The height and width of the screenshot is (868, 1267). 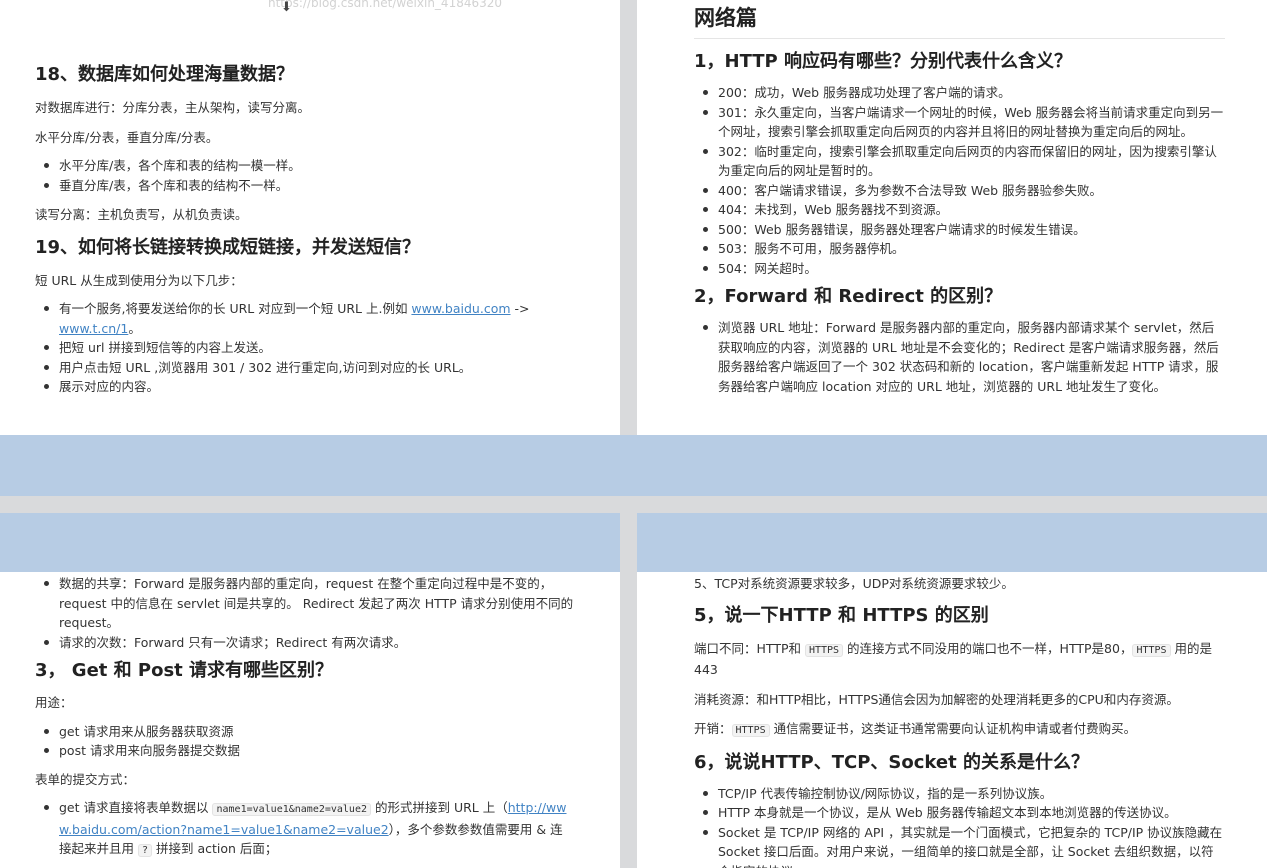 What do you see at coordinates (85, 779) in the screenshot?
I see `paragraph: 表单的提交方式：` at bounding box center [85, 779].